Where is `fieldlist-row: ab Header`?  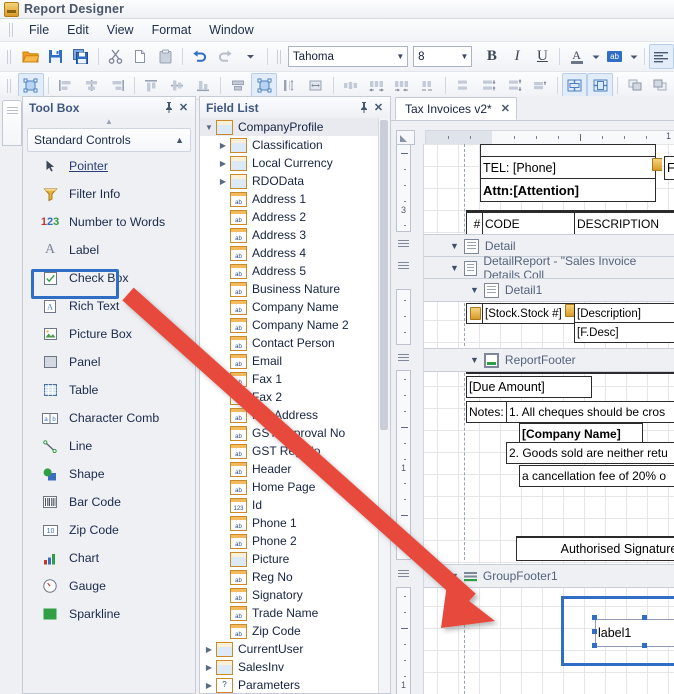 fieldlist-row: ab Header is located at coordinates (295, 469).